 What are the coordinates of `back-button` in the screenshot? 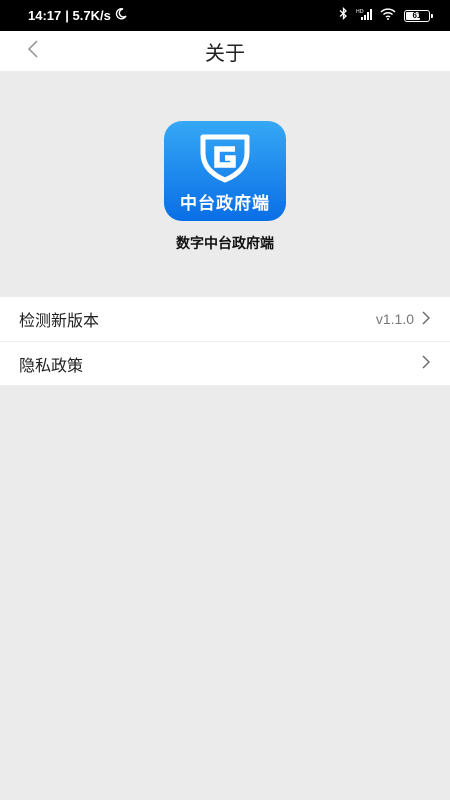 It's located at (33, 51).